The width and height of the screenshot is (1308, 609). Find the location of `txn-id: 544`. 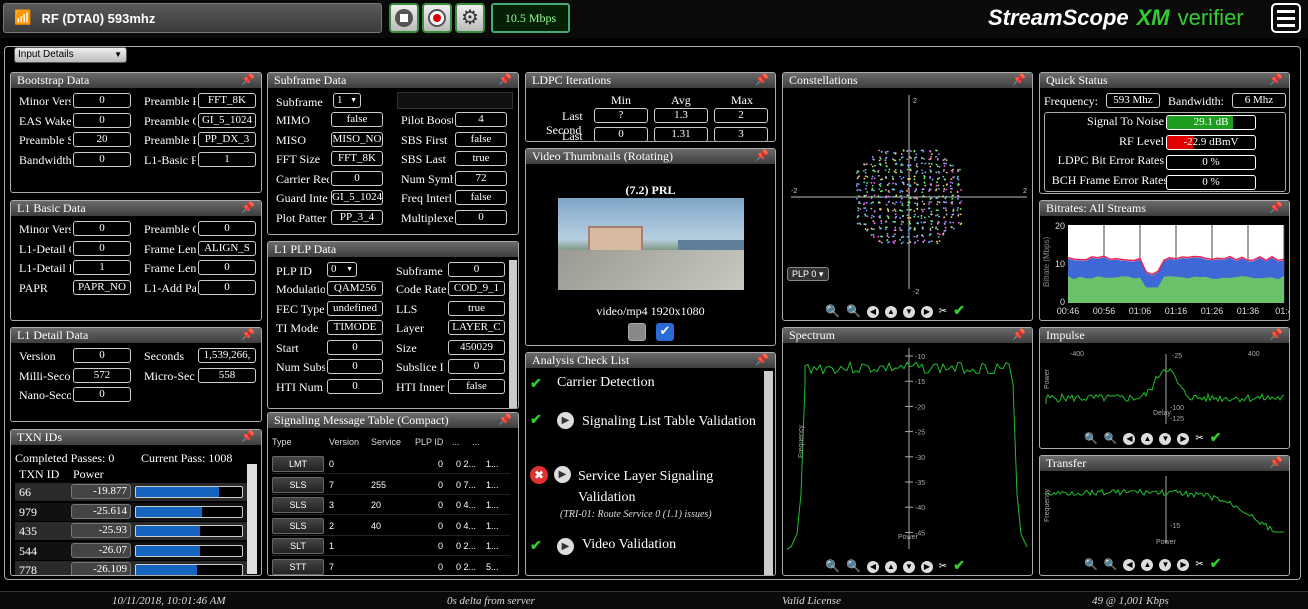

txn-id: 544 is located at coordinates (28, 550).